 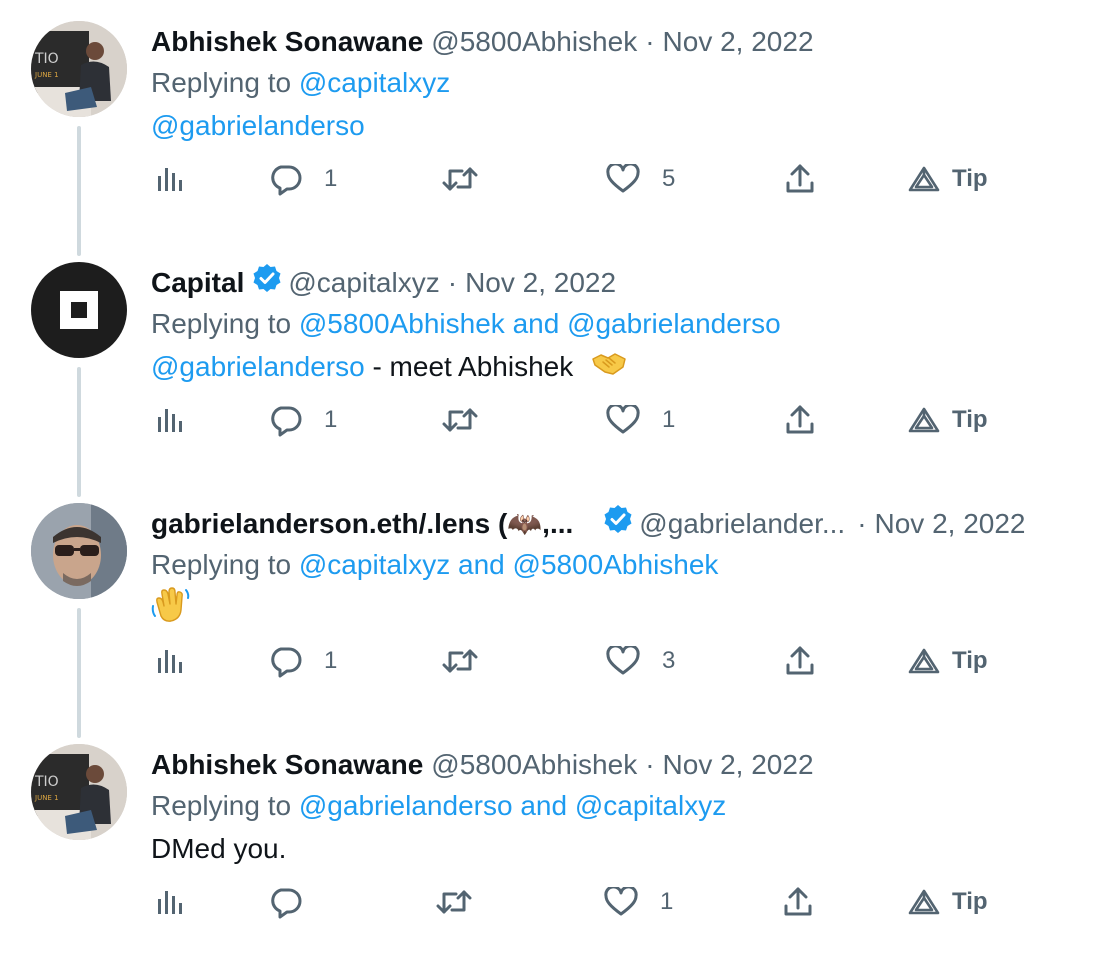 I want to click on body-text: DMed you., so click(x=219, y=848).